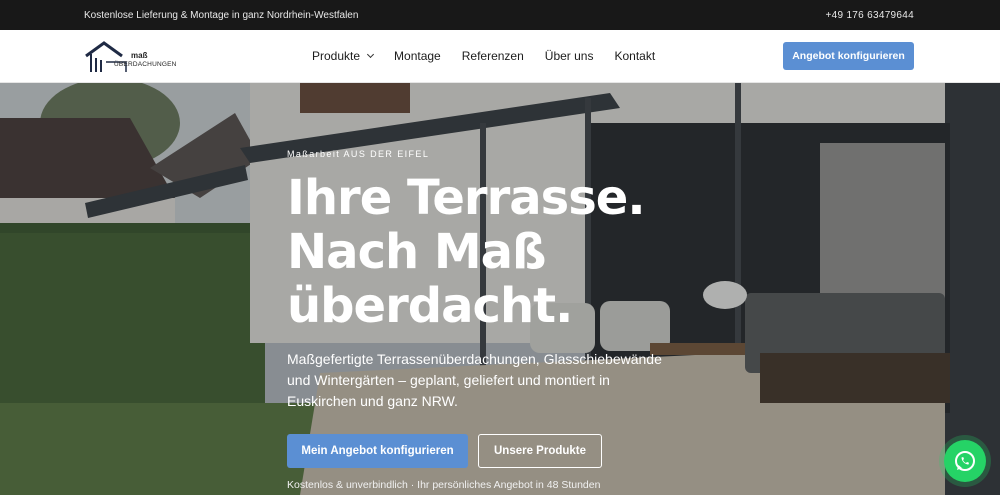  I want to click on hero-headline: Ihre Terrasse. Nach Maß überdacht., so click(466, 252).